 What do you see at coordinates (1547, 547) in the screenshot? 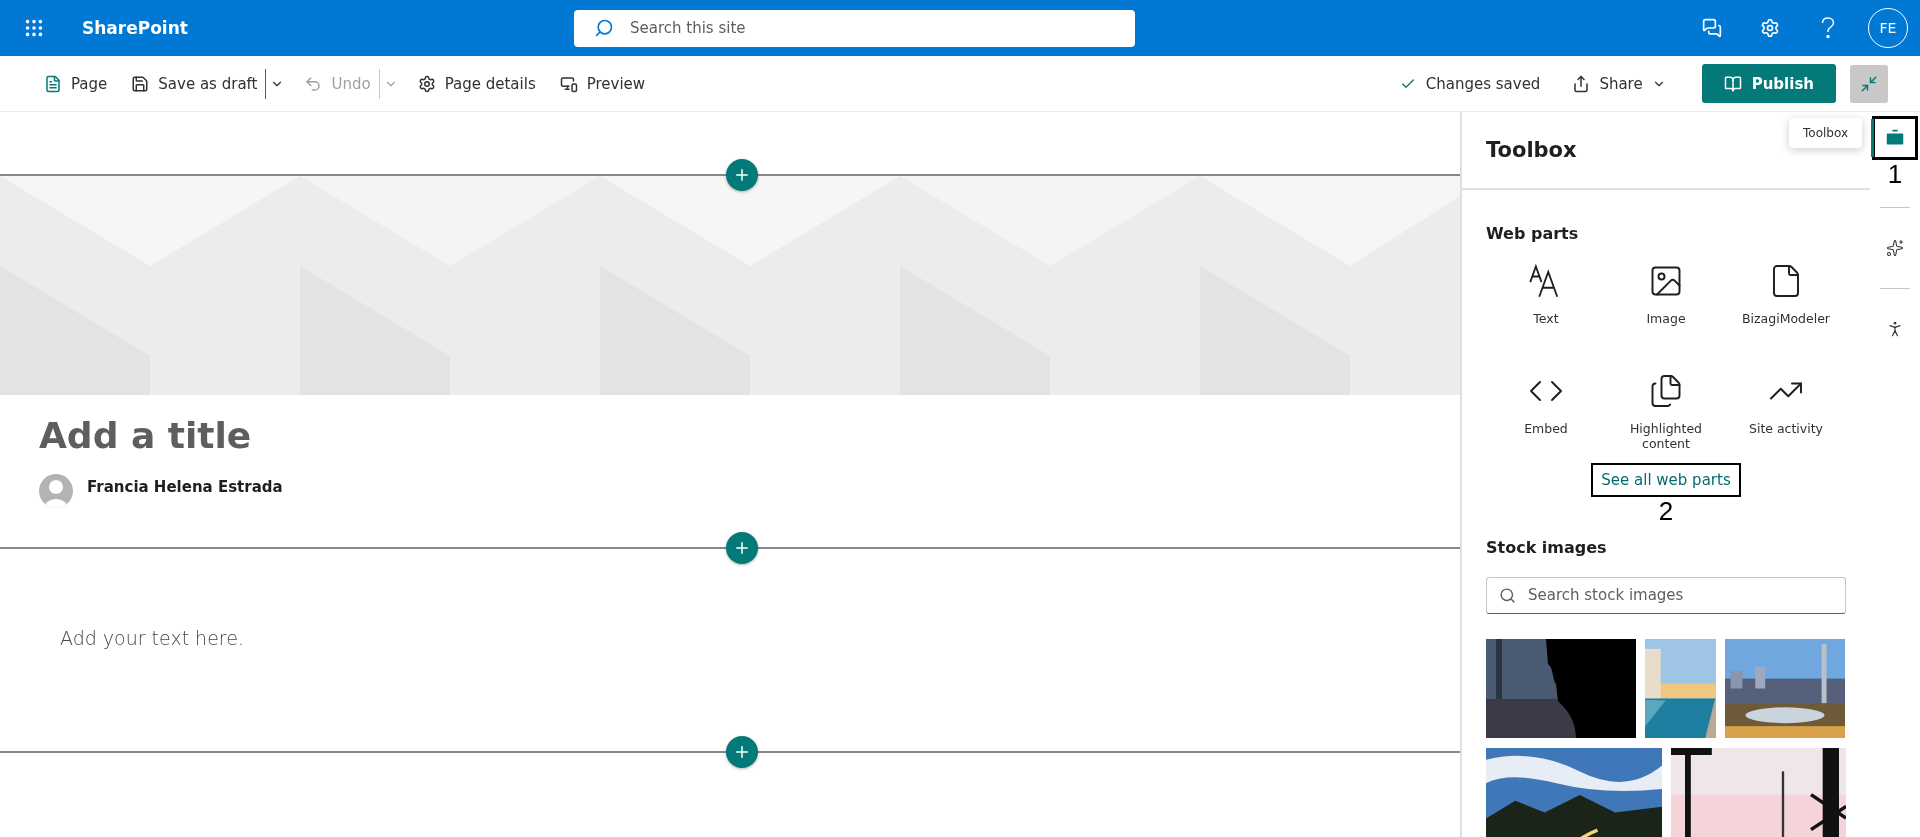
I see `section-heading: Stock images` at bounding box center [1547, 547].